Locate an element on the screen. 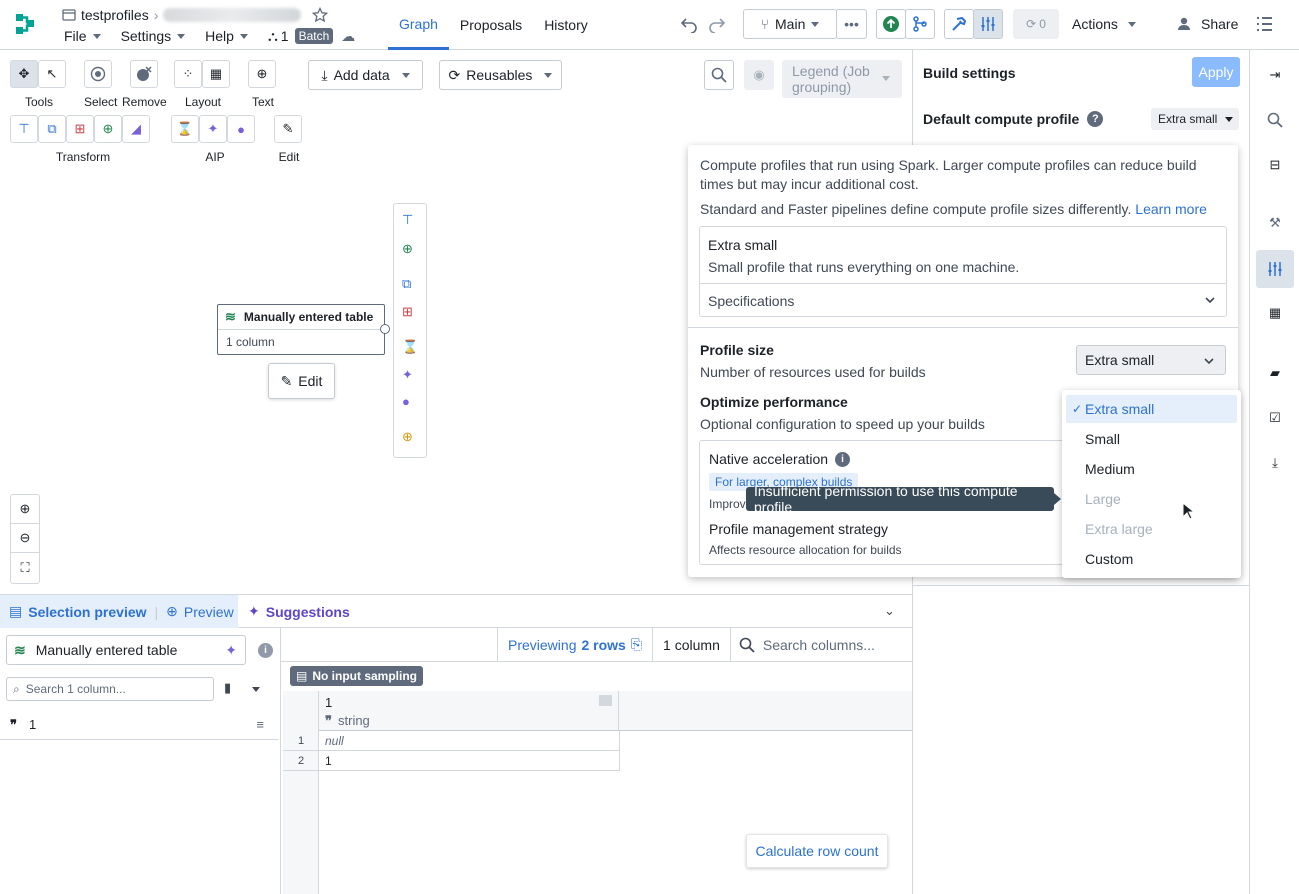  redacted-filename is located at coordinates (232, 15).